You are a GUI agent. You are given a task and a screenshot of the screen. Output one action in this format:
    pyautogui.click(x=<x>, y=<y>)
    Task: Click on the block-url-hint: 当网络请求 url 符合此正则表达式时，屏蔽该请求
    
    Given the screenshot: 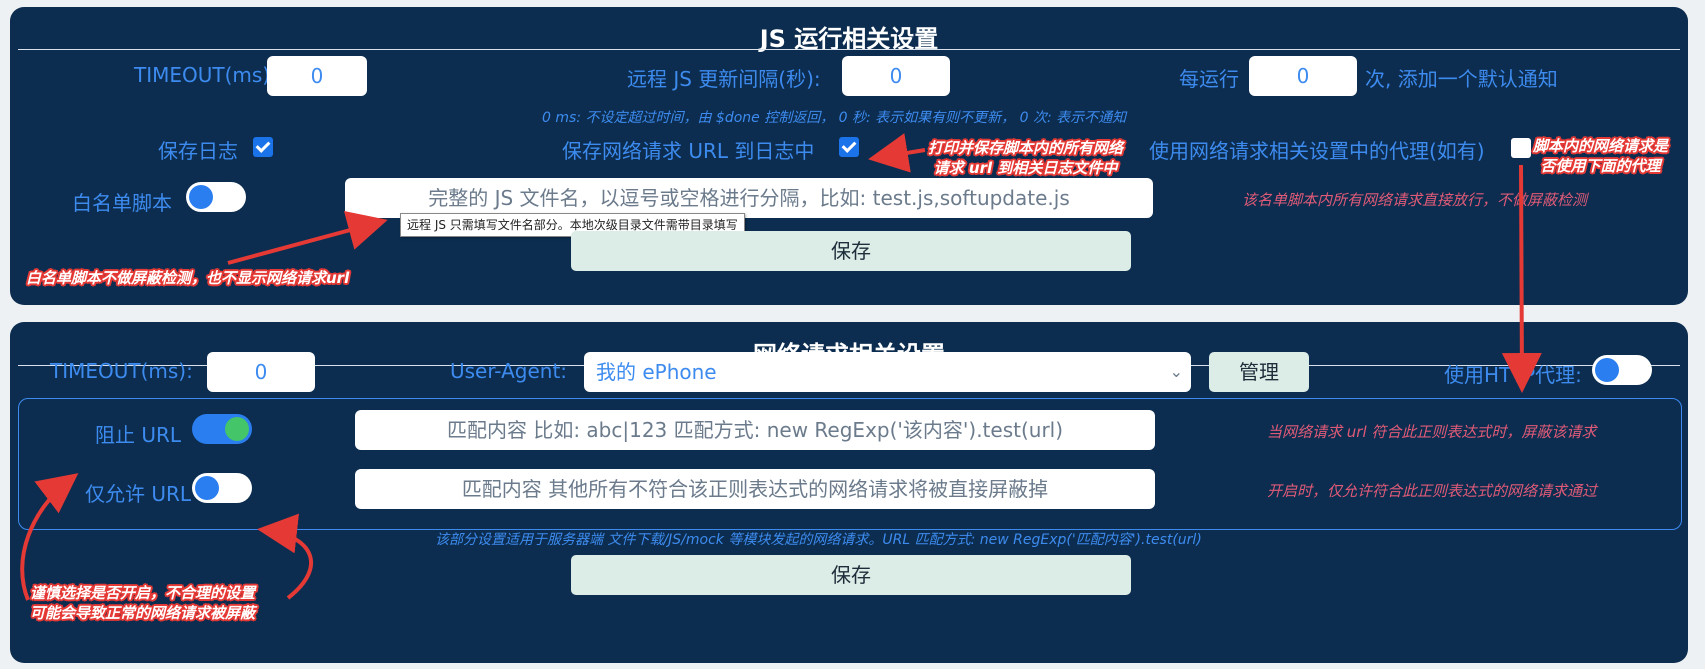 What is the action you would take?
    pyautogui.click(x=1432, y=432)
    